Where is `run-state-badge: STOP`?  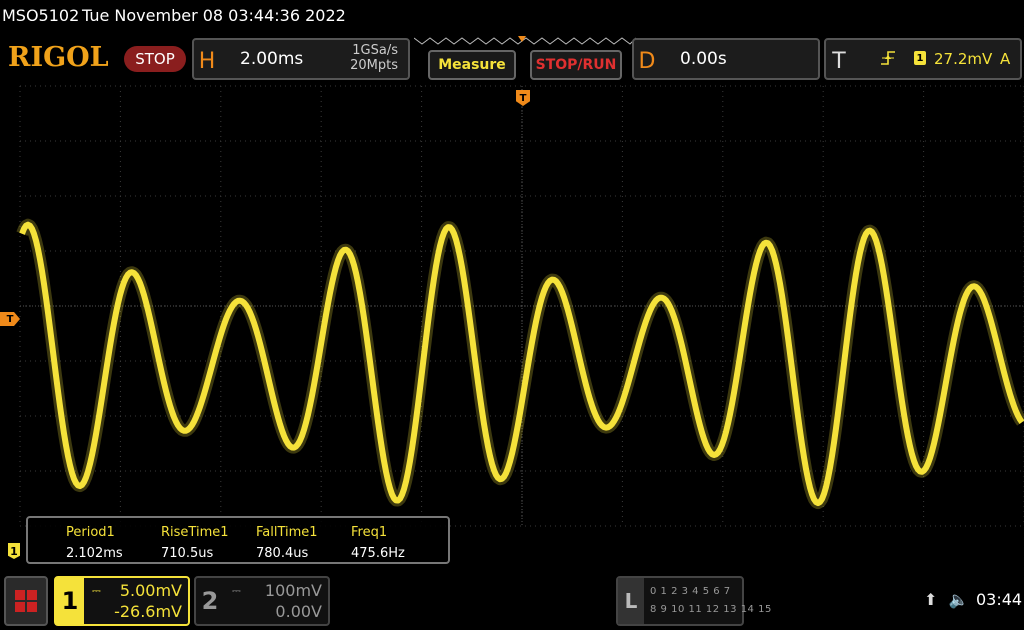 run-state-badge: STOP is located at coordinates (155, 59).